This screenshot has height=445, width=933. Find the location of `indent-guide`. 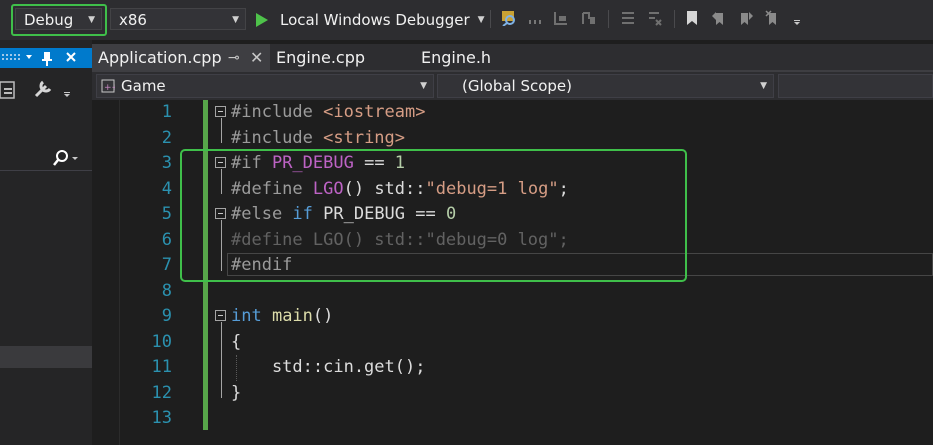

indent-guide is located at coordinates (236, 368).